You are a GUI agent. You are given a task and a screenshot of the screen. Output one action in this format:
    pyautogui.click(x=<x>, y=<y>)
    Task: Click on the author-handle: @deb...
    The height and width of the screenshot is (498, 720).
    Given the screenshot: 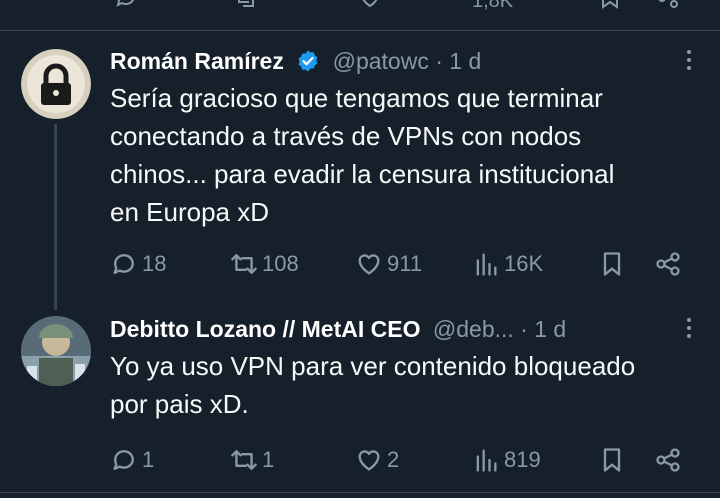 What is the action you would take?
    pyautogui.click(x=473, y=329)
    